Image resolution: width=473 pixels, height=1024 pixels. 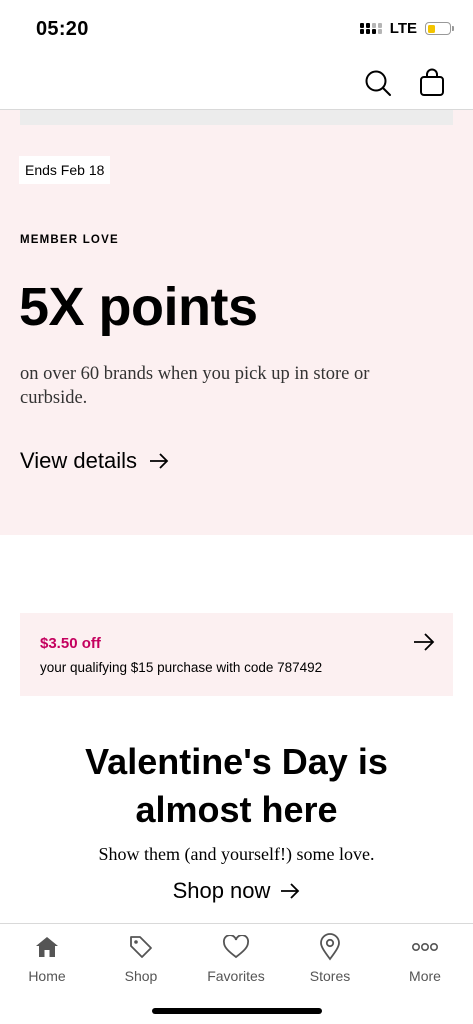 I want to click on tab-shop: Shop, so click(x=141, y=958).